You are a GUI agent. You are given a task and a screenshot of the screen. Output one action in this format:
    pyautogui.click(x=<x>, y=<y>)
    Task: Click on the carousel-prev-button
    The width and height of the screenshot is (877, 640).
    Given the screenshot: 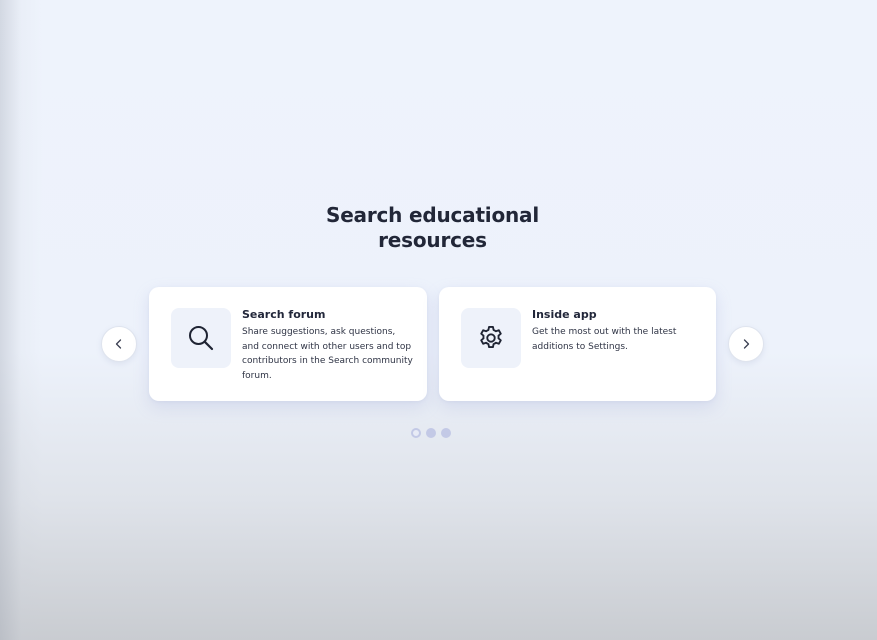 What is the action you would take?
    pyautogui.click(x=119, y=344)
    